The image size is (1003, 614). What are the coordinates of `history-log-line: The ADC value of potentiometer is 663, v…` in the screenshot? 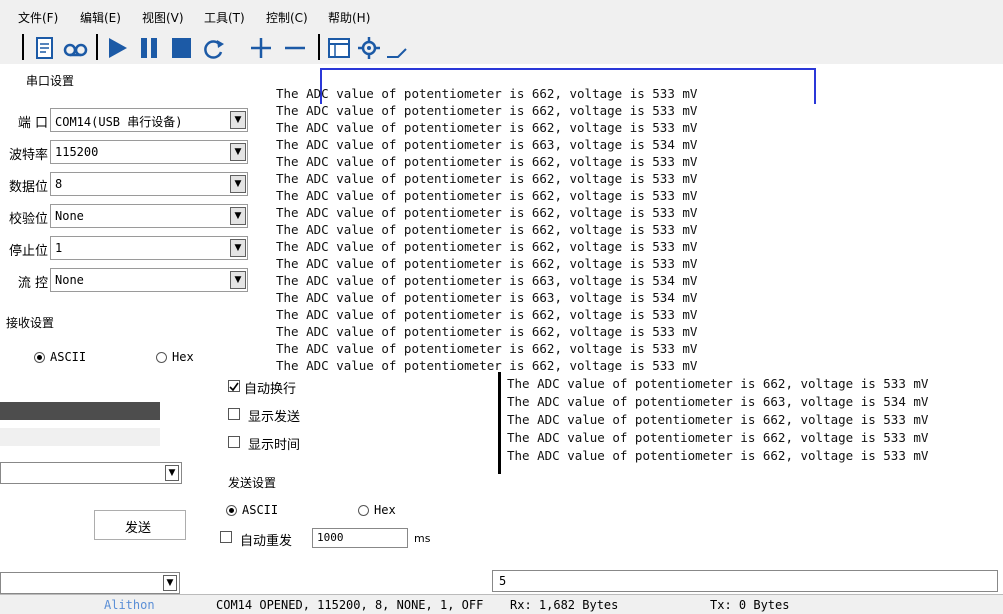 It's located at (718, 401).